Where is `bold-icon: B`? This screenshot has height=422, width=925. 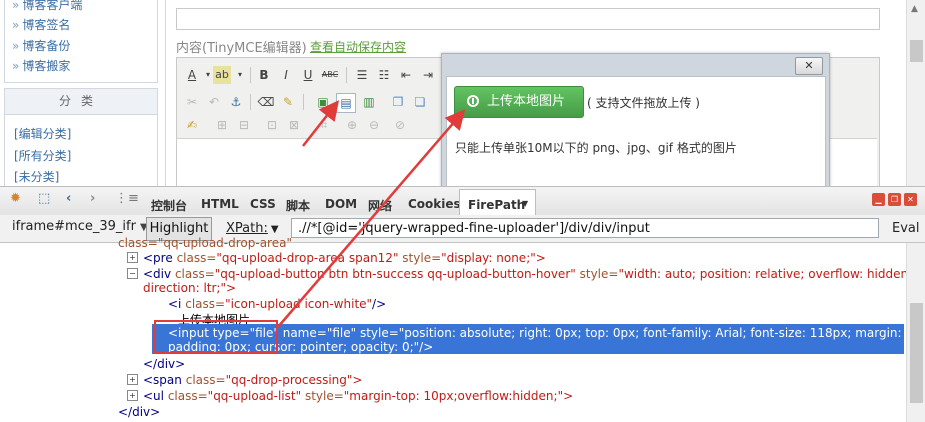
bold-icon: B is located at coordinates (264, 75).